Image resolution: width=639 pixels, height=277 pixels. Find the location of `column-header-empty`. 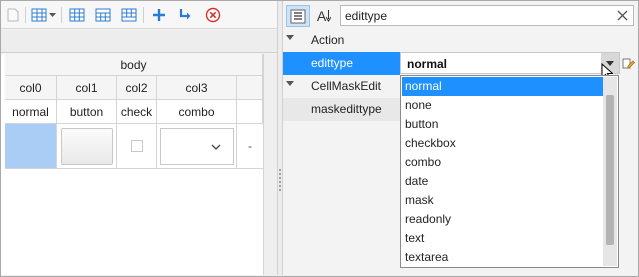

column-header-empty is located at coordinates (250, 88).